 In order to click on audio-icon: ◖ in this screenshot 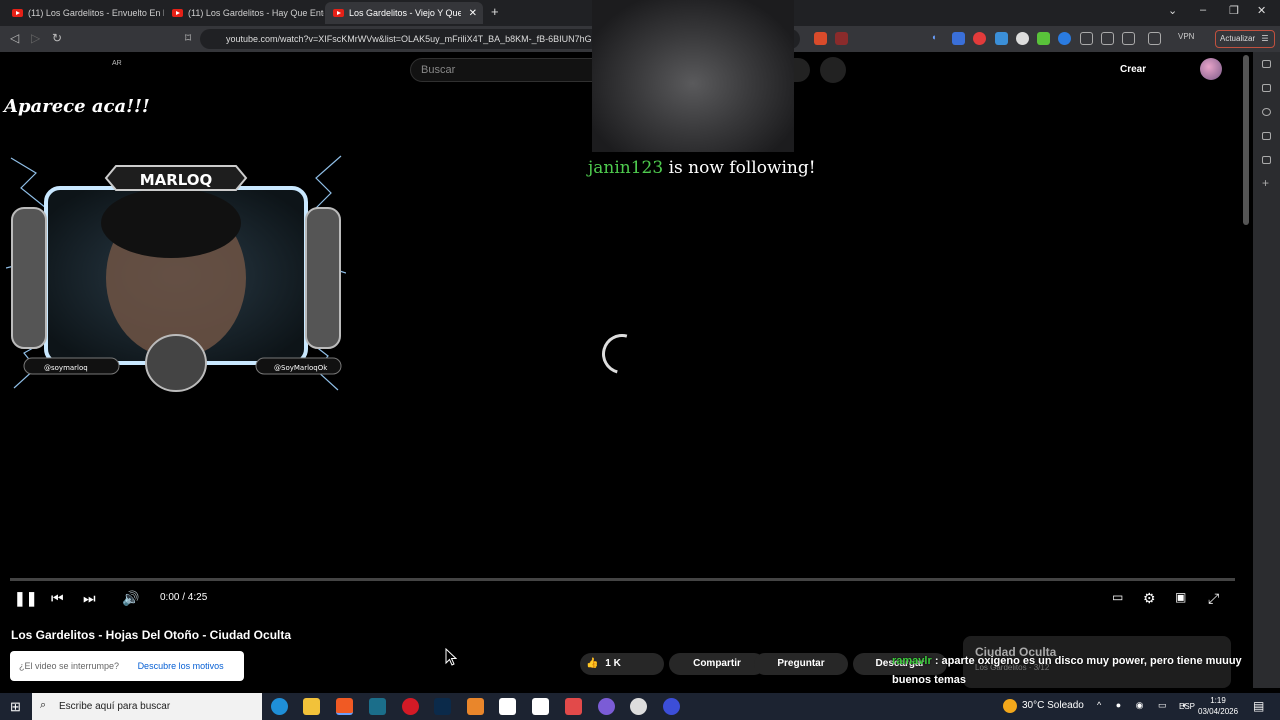, I will do `click(937, 38)`.